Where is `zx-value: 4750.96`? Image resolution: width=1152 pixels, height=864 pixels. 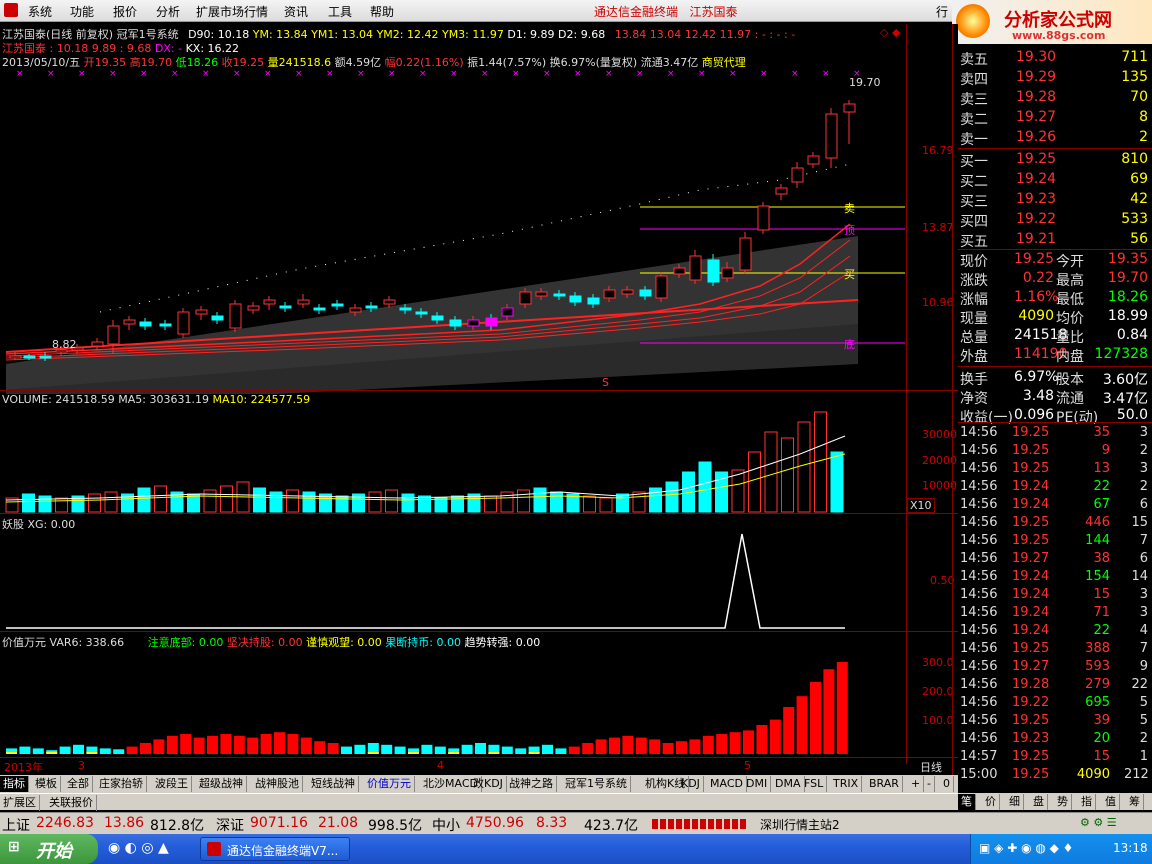 zx-value: 4750.96 is located at coordinates (495, 823).